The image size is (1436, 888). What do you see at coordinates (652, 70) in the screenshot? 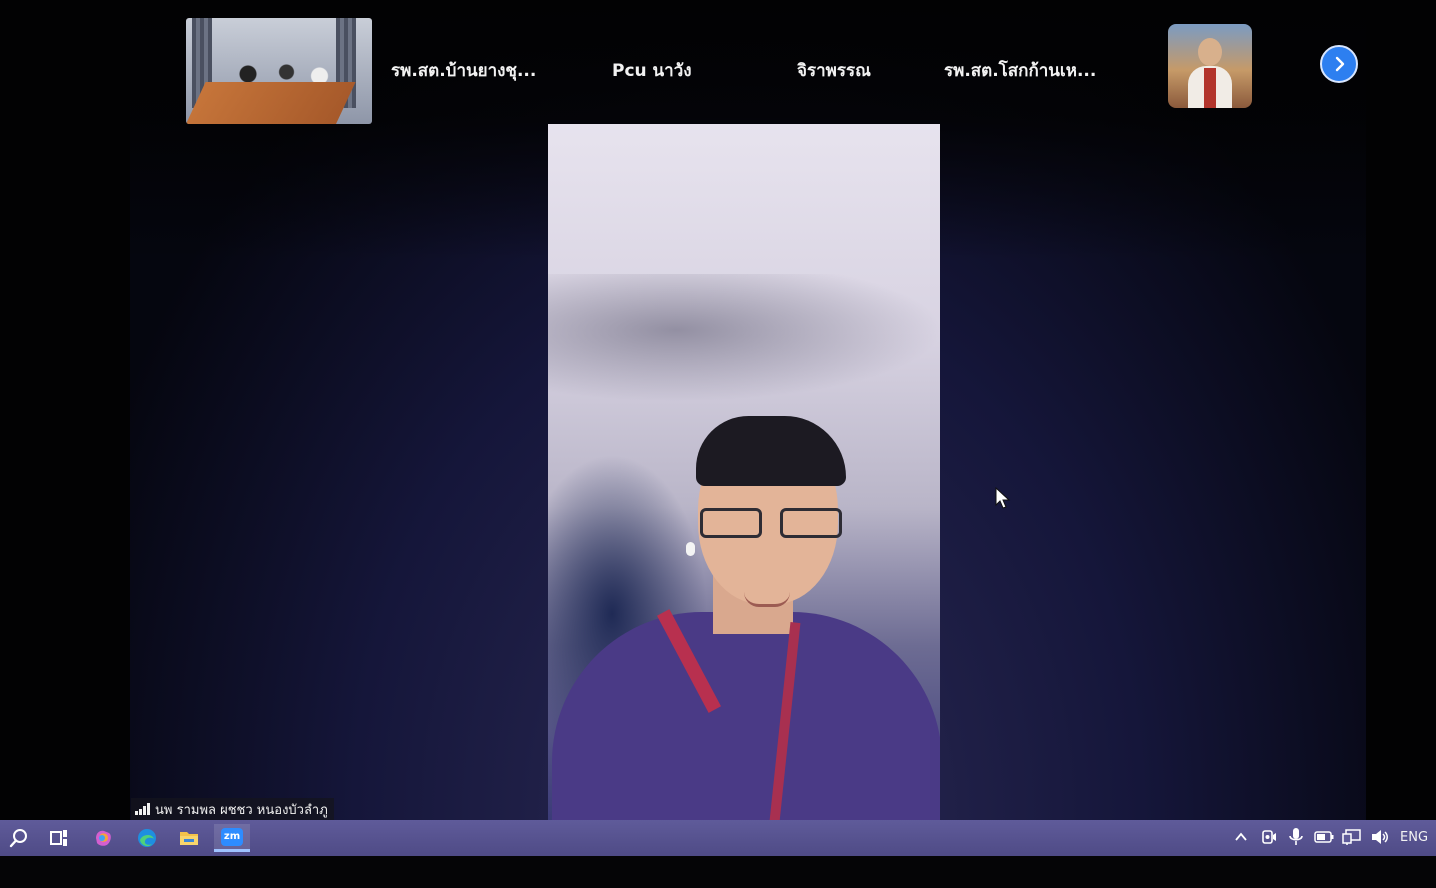
I see `thumbnail-participant-name: Pcu นาวัง` at bounding box center [652, 70].